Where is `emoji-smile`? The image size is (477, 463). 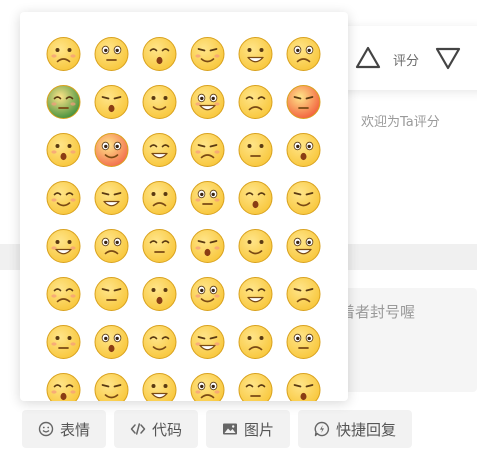
emoji-smile is located at coordinates (207, 197).